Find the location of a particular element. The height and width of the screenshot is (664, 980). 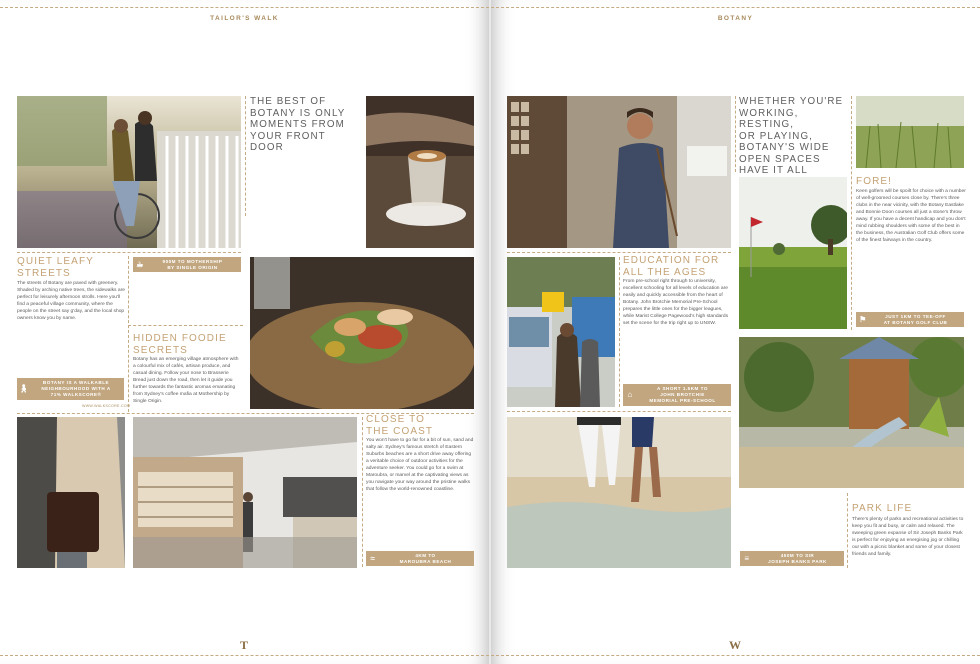

foodie-heading-line: SECRETS is located at coordinates (160, 350).